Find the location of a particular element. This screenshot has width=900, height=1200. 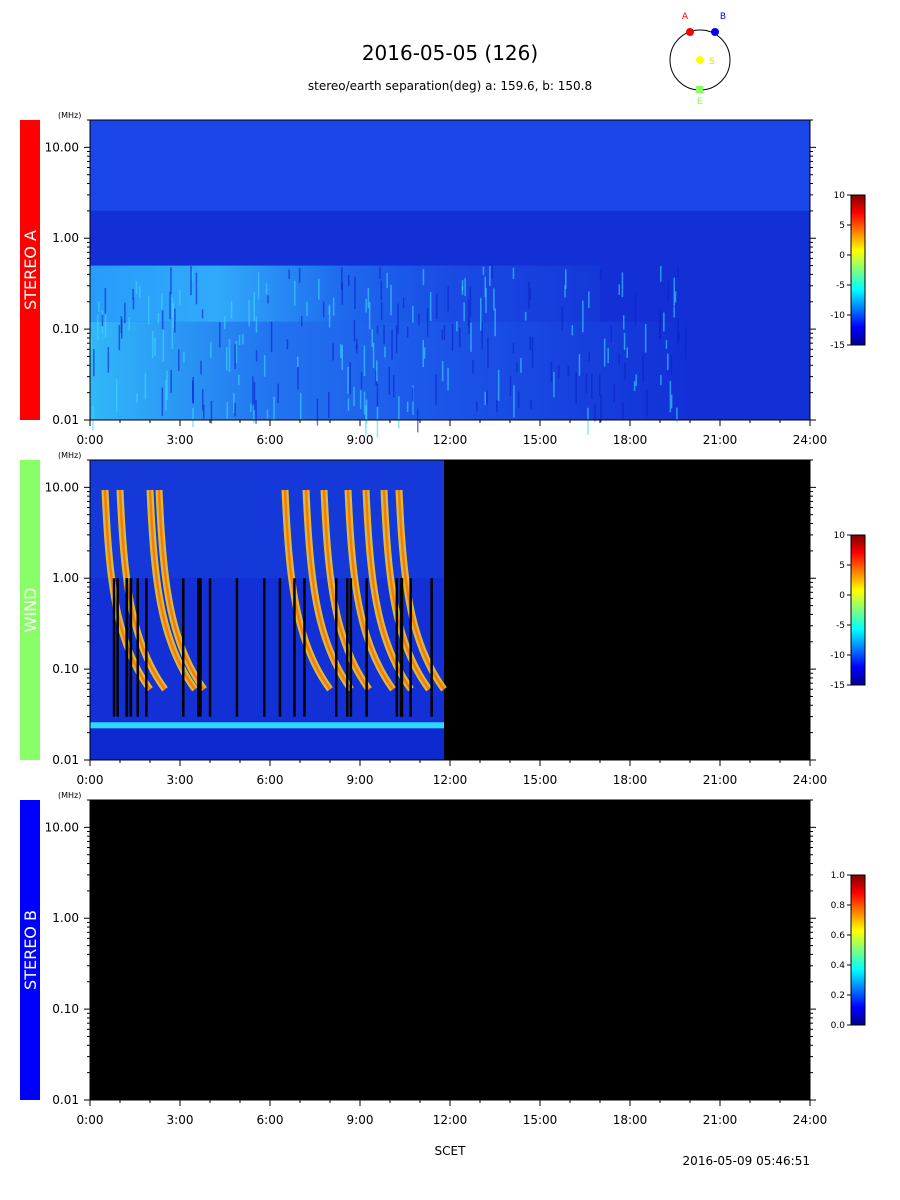

orbit-label-a: A is located at coordinates (685, 17).